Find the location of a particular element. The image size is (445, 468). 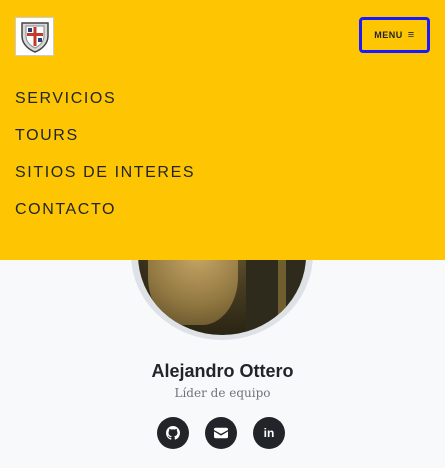

github-link is located at coordinates (173, 433).